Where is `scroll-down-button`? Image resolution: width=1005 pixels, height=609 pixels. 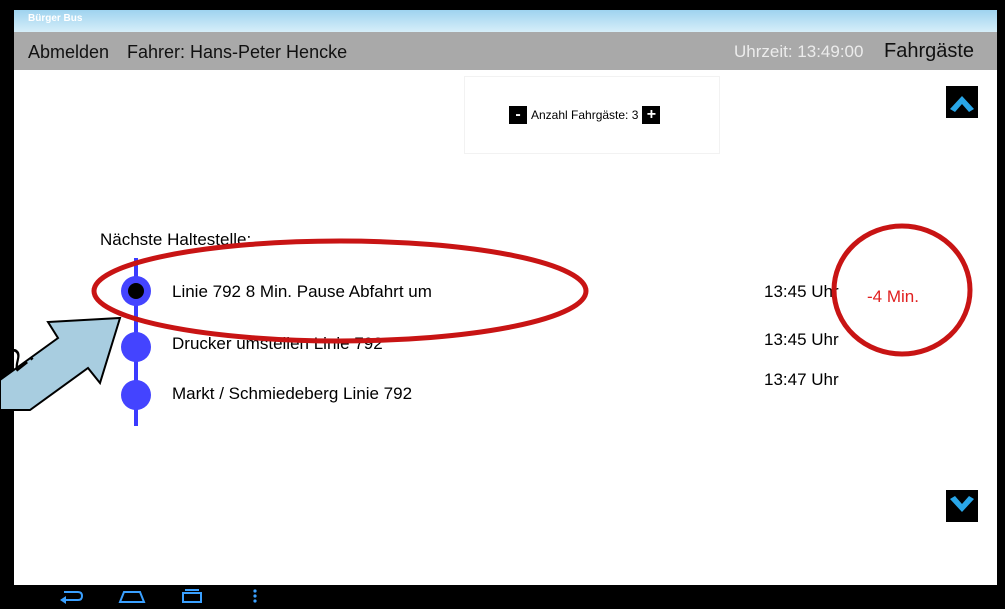
scroll-down-button is located at coordinates (962, 506).